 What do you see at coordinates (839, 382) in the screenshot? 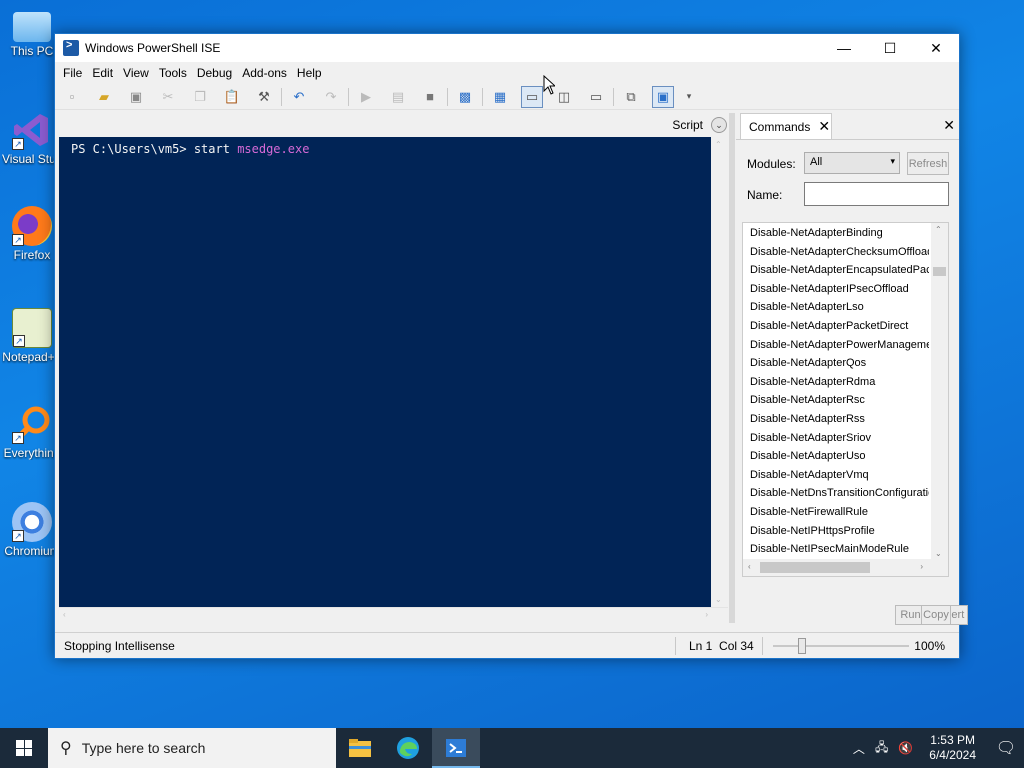
I see `command-list-item: Disable-NetAdapterRdma` at bounding box center [839, 382].